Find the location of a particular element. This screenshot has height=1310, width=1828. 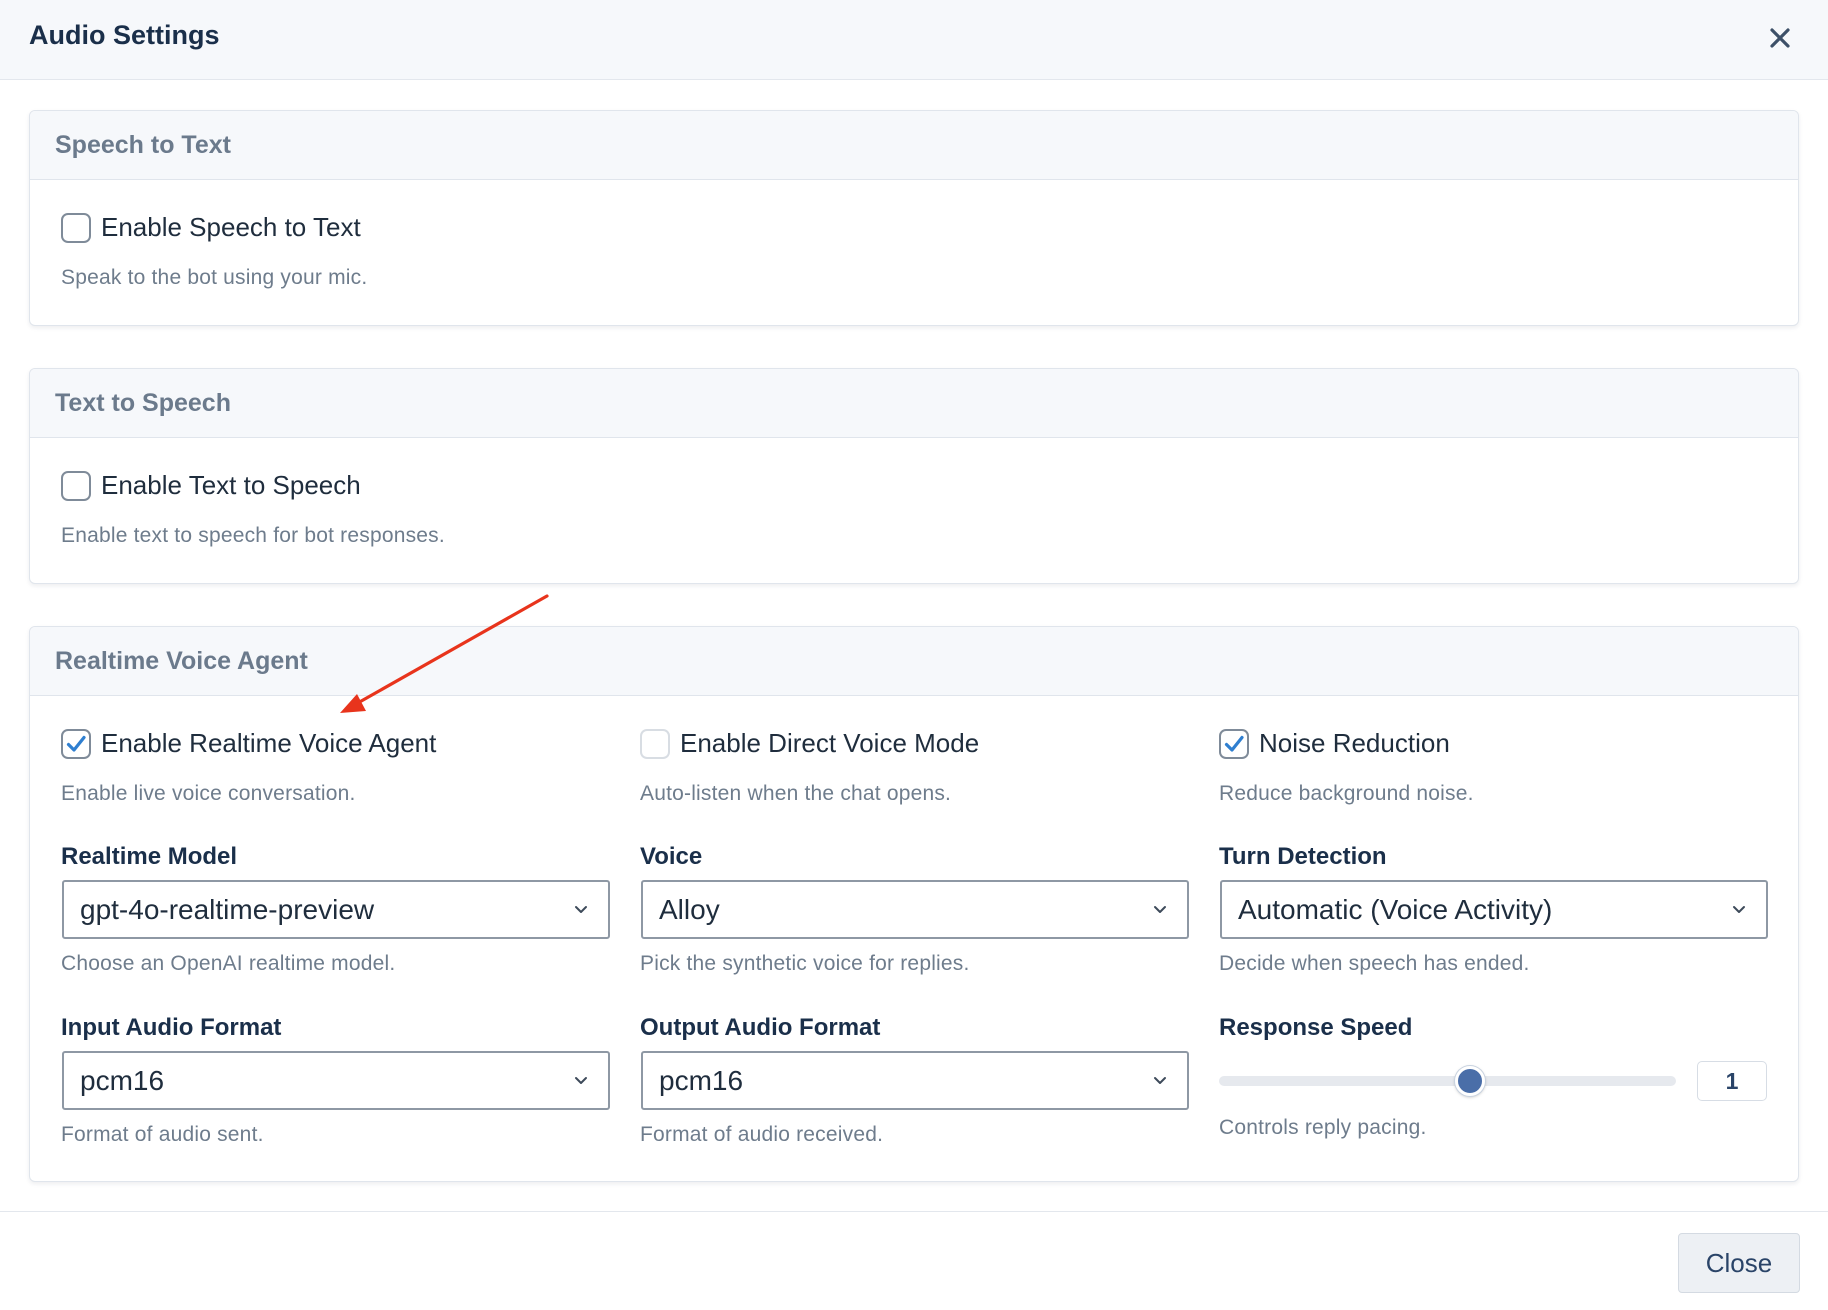

output-audio-format-select: pcm16 is located at coordinates (915, 1080).